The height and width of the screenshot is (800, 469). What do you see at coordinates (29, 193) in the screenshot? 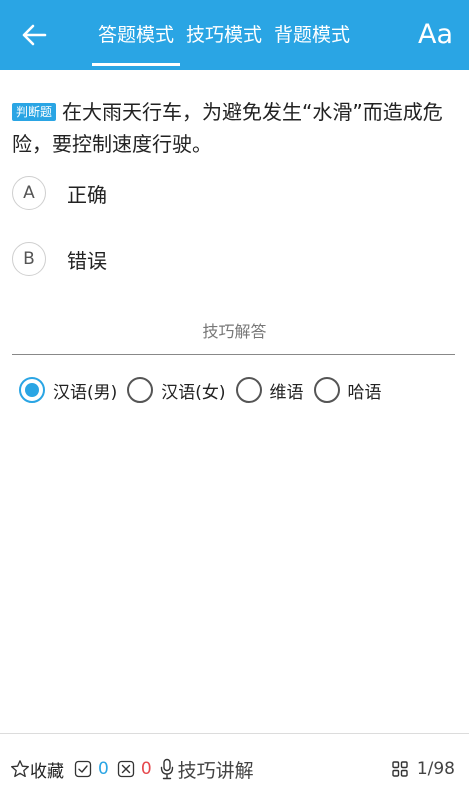
I see `option-letter-circle: A` at bounding box center [29, 193].